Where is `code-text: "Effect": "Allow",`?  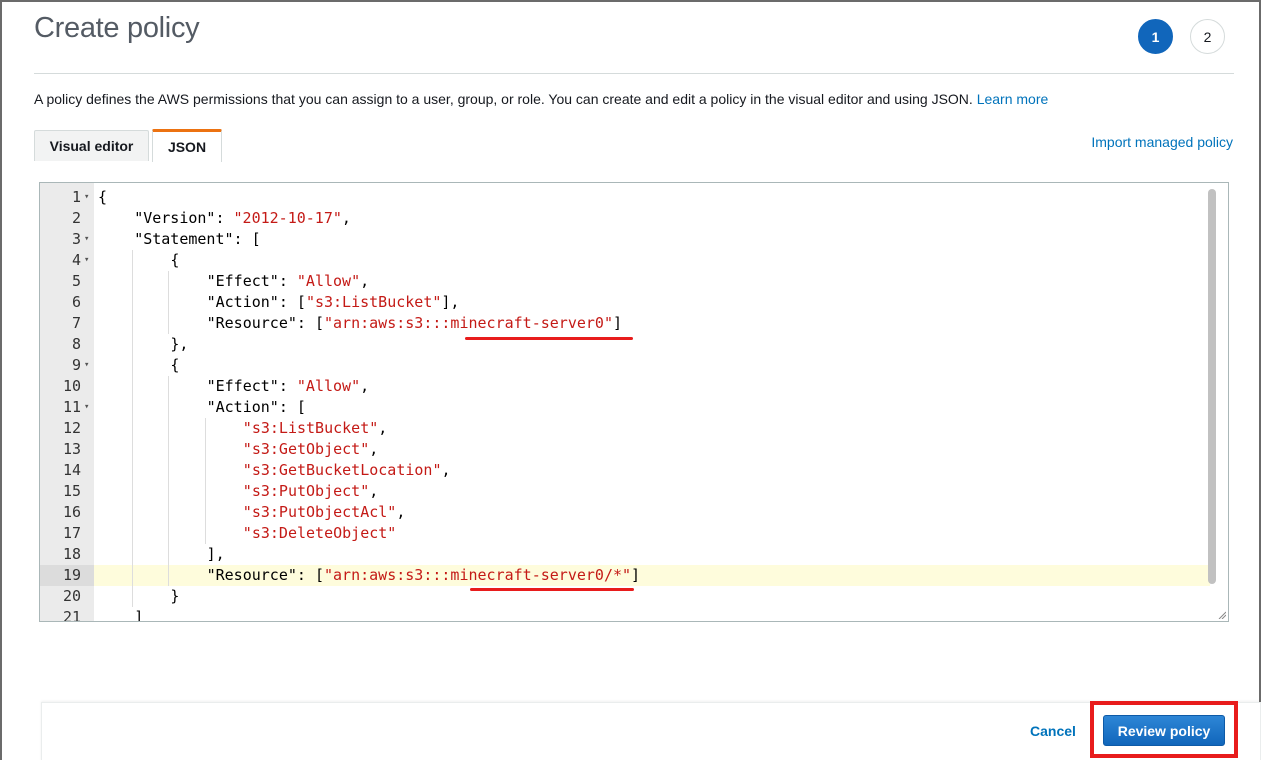 code-text: "Effect": "Allow", is located at coordinates (288, 281).